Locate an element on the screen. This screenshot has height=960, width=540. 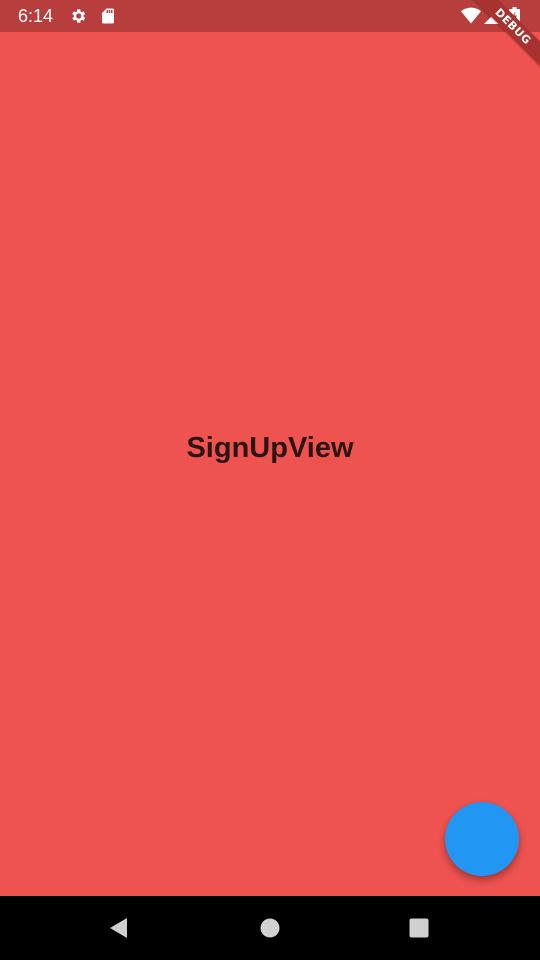
battery-icon is located at coordinates (515, 16).